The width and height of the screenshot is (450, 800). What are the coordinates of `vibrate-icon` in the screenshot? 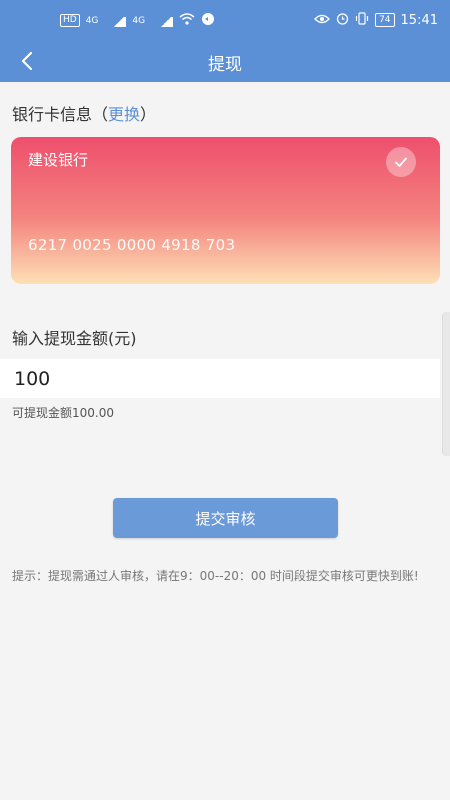 It's located at (362, 20).